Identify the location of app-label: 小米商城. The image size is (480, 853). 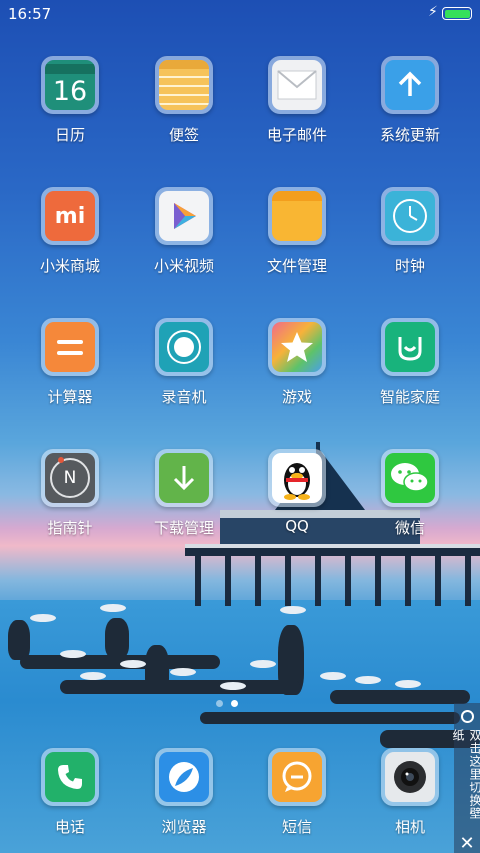
(69, 266).